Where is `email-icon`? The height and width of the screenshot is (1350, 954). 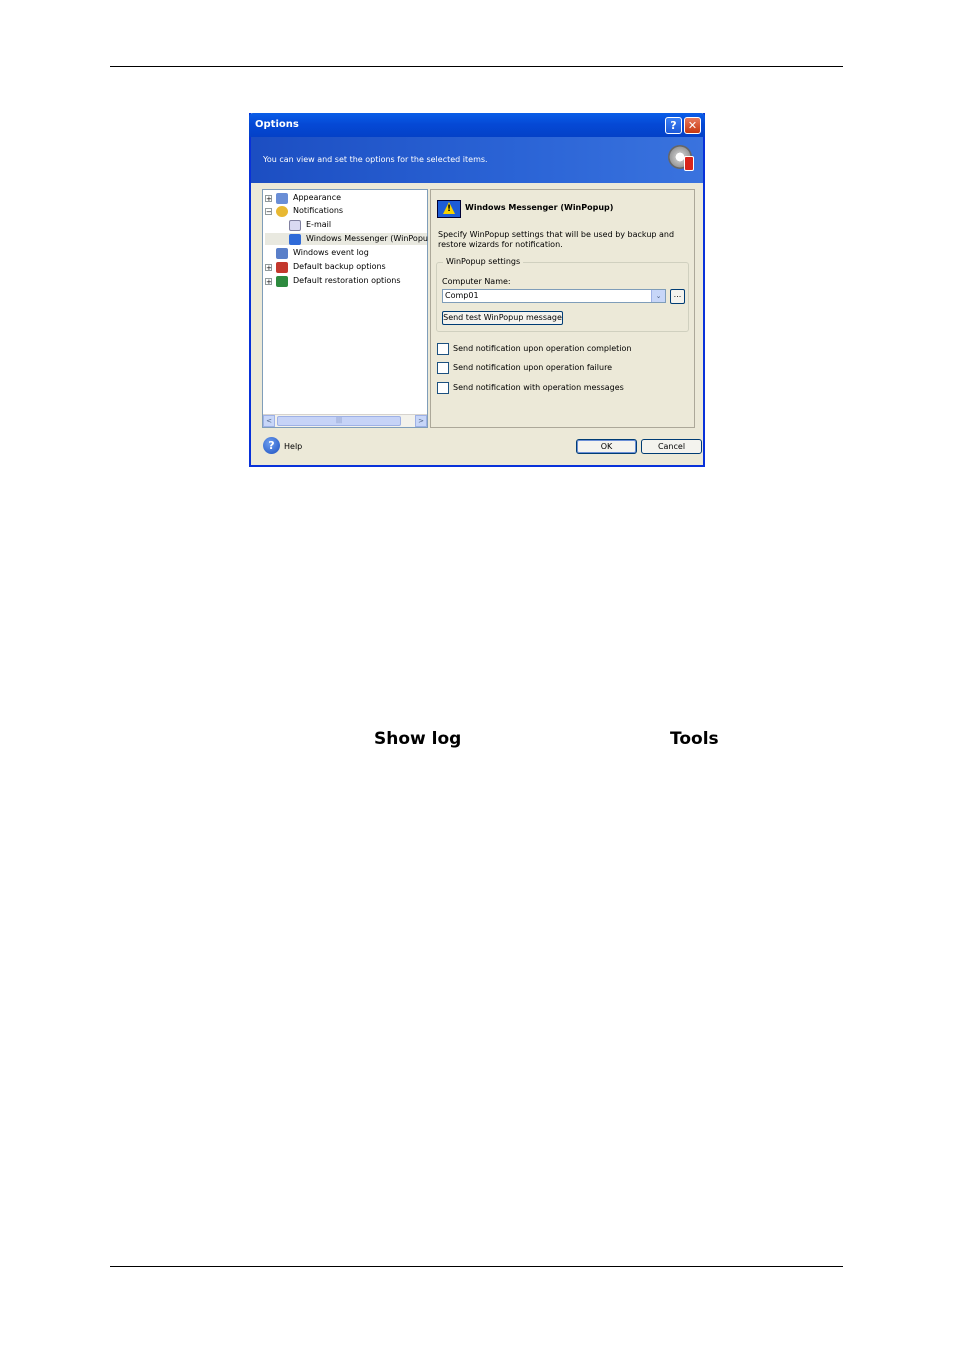
email-icon is located at coordinates (295, 225).